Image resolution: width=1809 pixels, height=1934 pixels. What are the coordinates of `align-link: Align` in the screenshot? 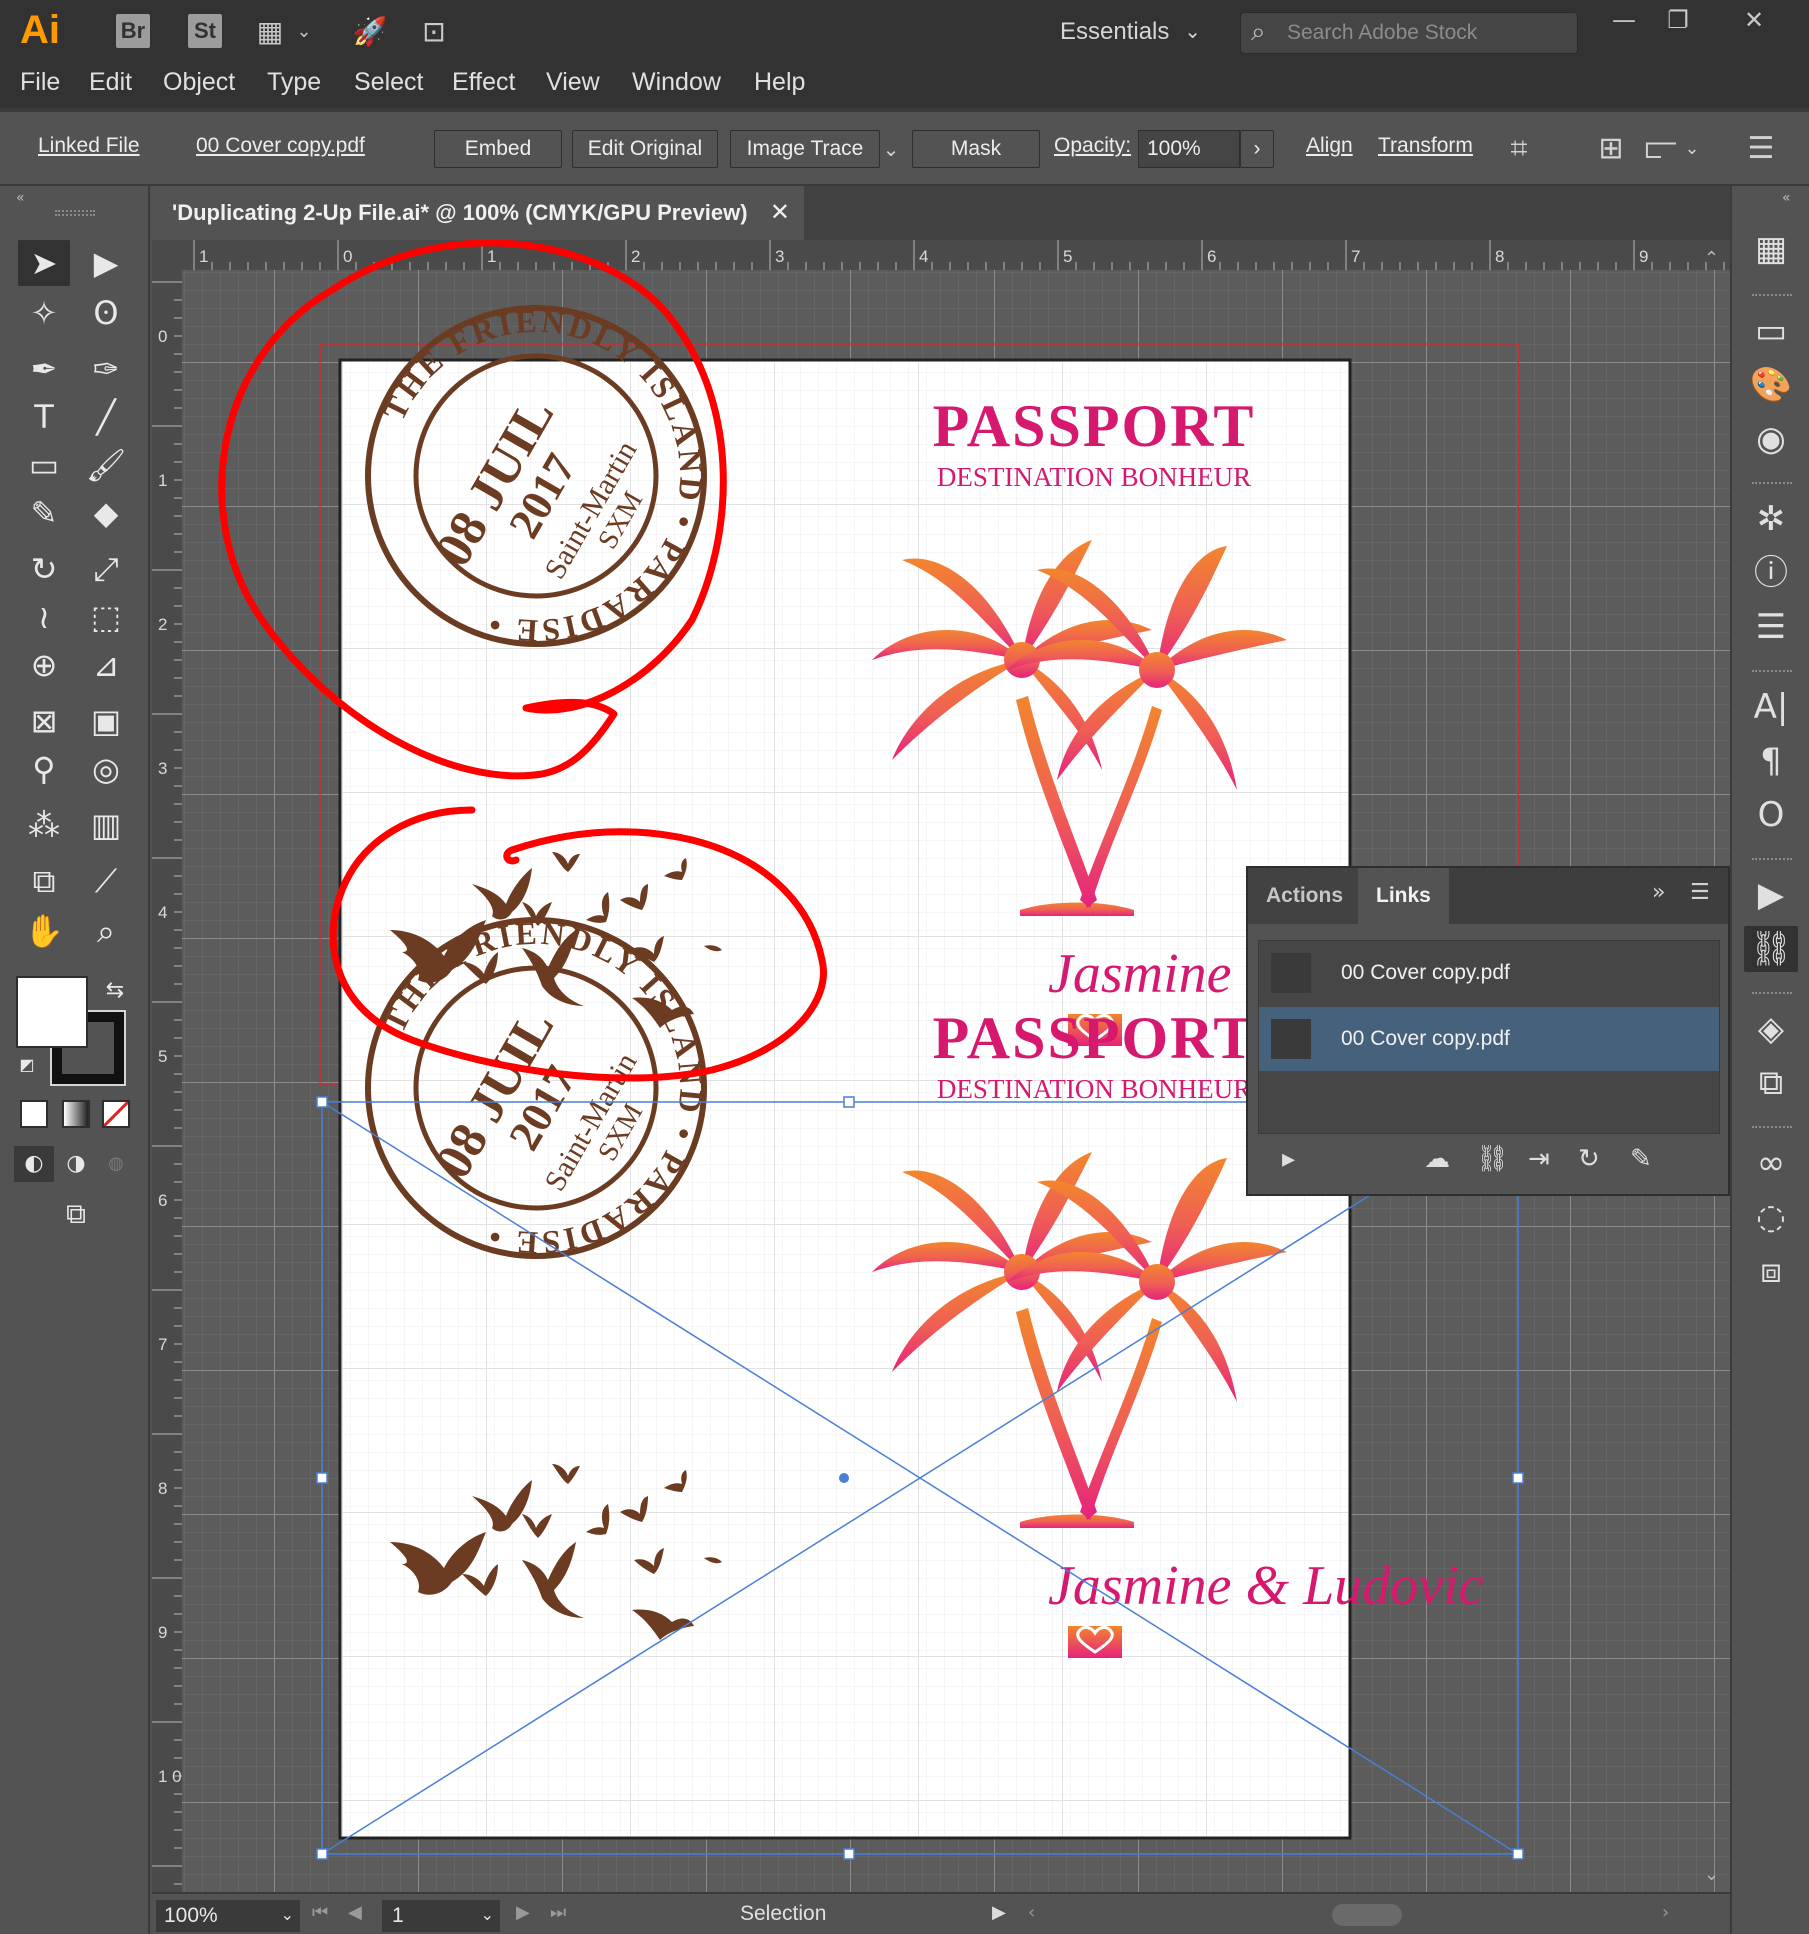 It's located at (1329, 146).